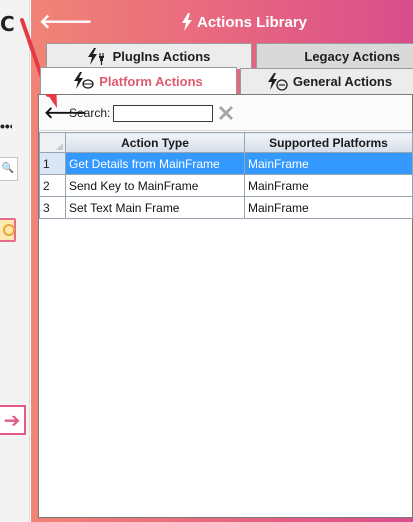 The width and height of the screenshot is (413, 522). What do you see at coordinates (342, 81) in the screenshot?
I see `tab-general-actions-label: General Actions` at bounding box center [342, 81].